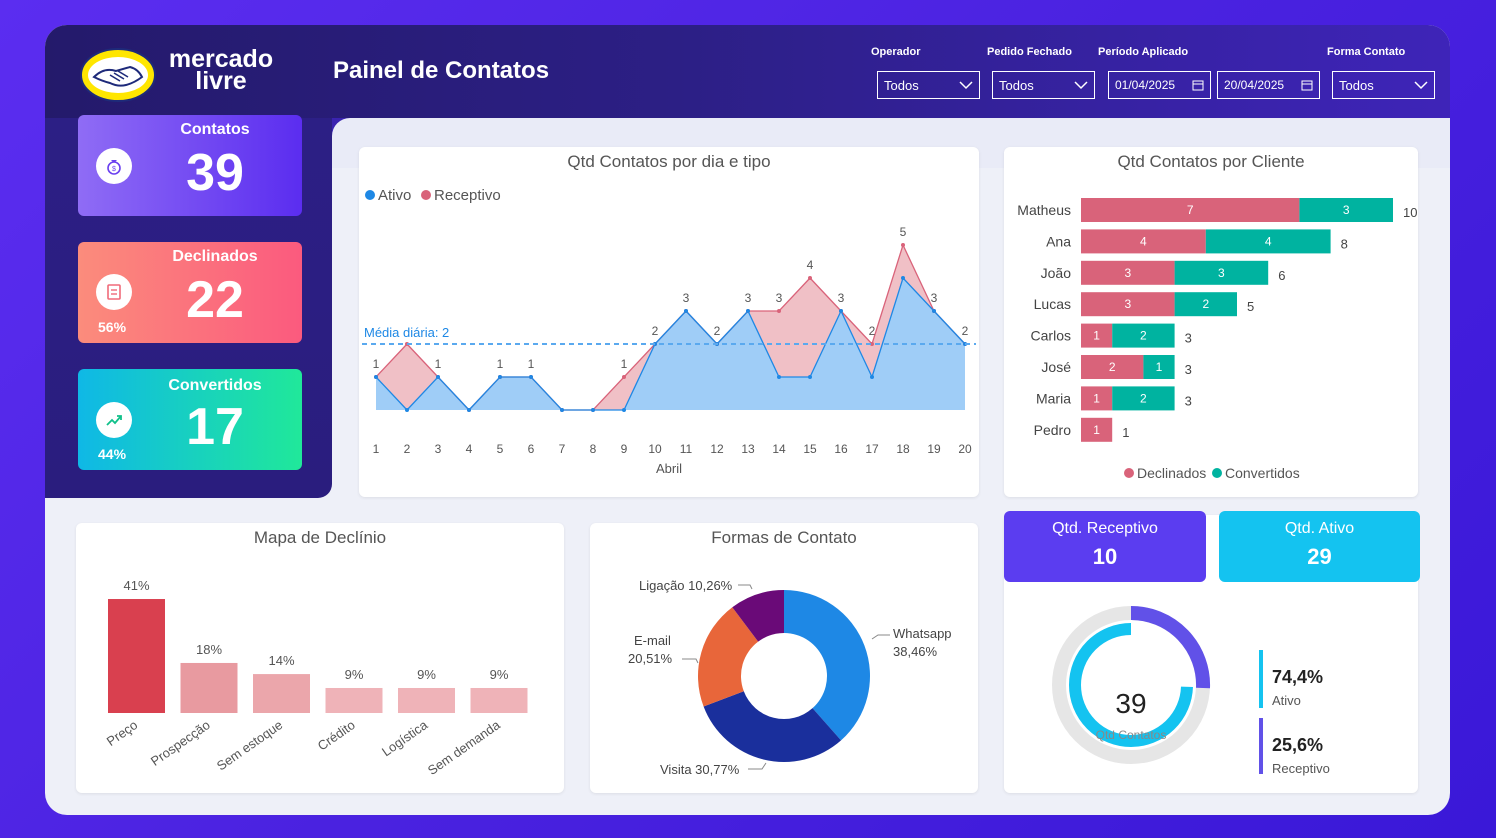 This screenshot has width=1496, height=838. What do you see at coordinates (1130, 703) in the screenshot?
I see `donut-total: 39` at bounding box center [1130, 703].